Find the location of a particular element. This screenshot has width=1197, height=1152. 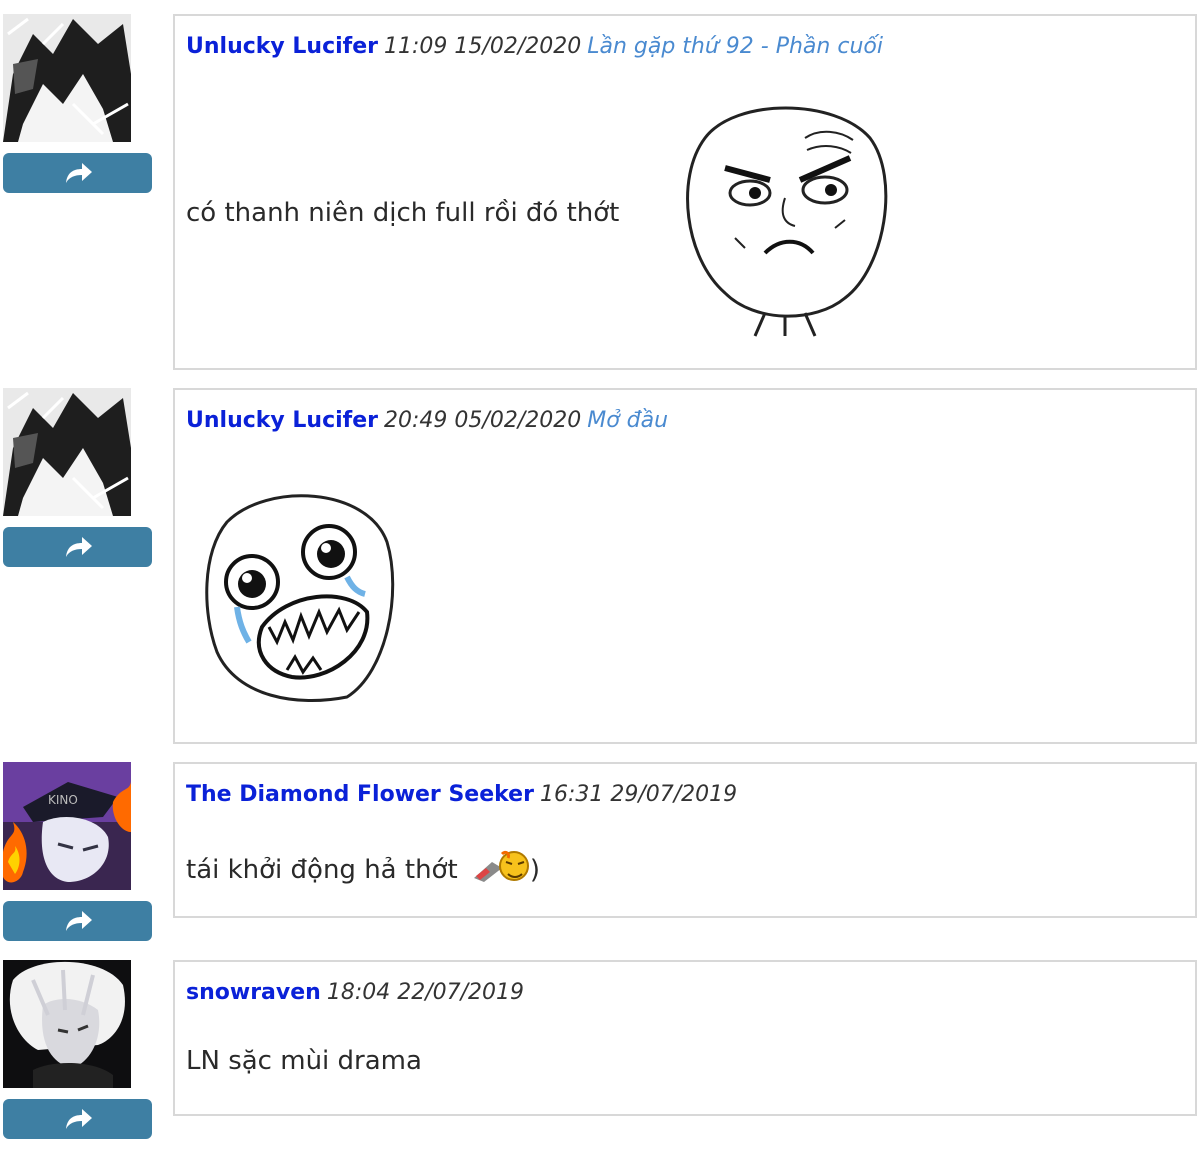

comment-meta: Unlucky Lucifer 20:49 05/02/2020 Mở đầu is located at coordinates (427, 420).